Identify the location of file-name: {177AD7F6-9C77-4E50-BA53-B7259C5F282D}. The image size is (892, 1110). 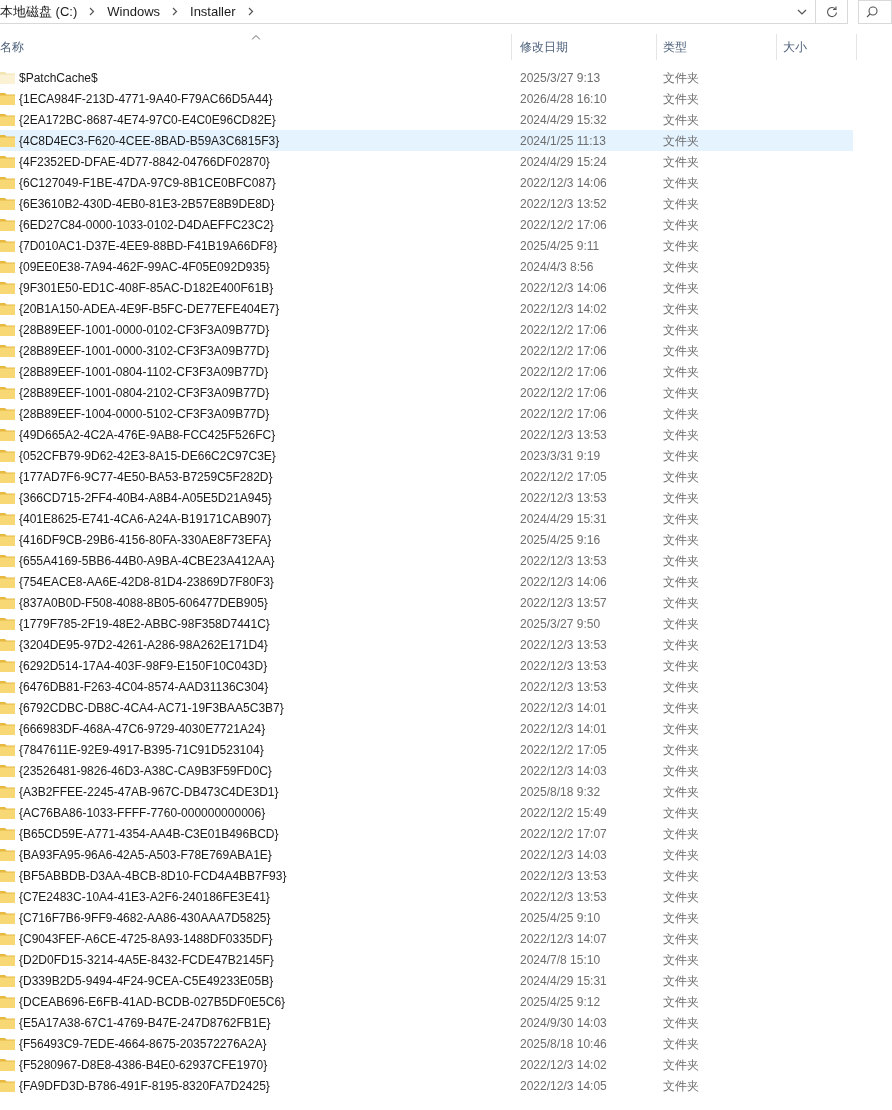
(146, 477).